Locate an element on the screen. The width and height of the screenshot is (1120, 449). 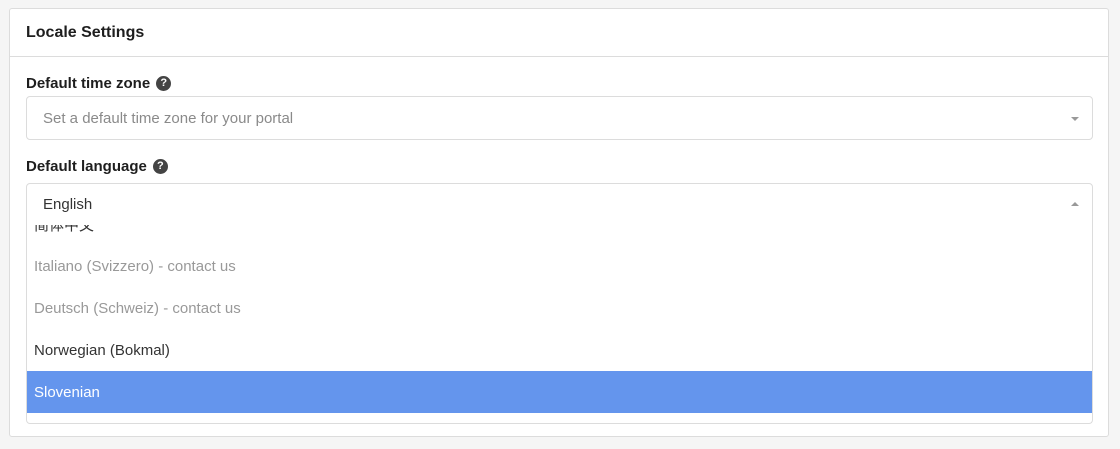
language-label-text: Default language is located at coordinates (86, 166).